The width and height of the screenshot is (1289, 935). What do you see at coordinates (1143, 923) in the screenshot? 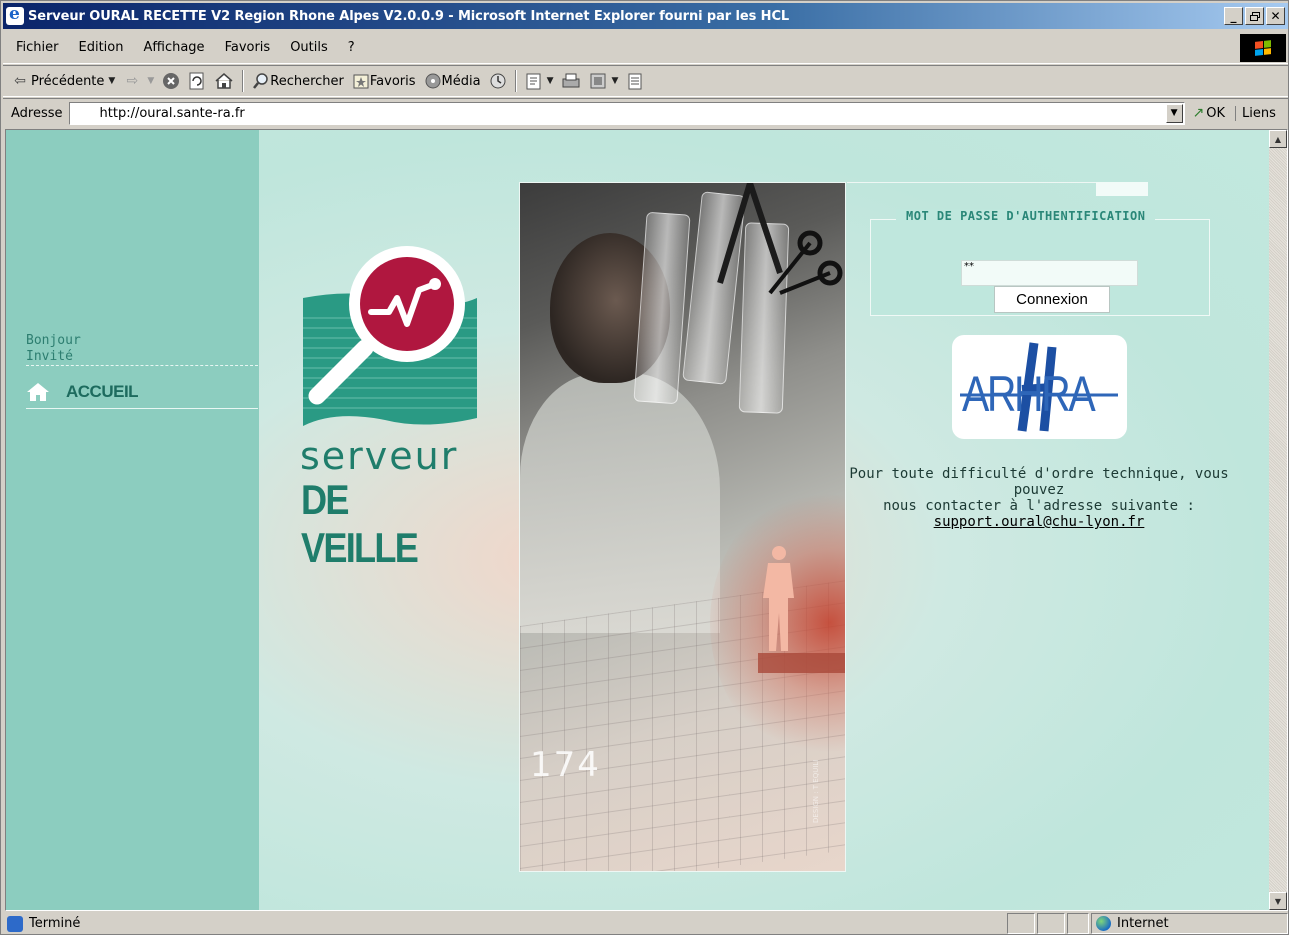
I see `zone-label: Internet` at bounding box center [1143, 923].